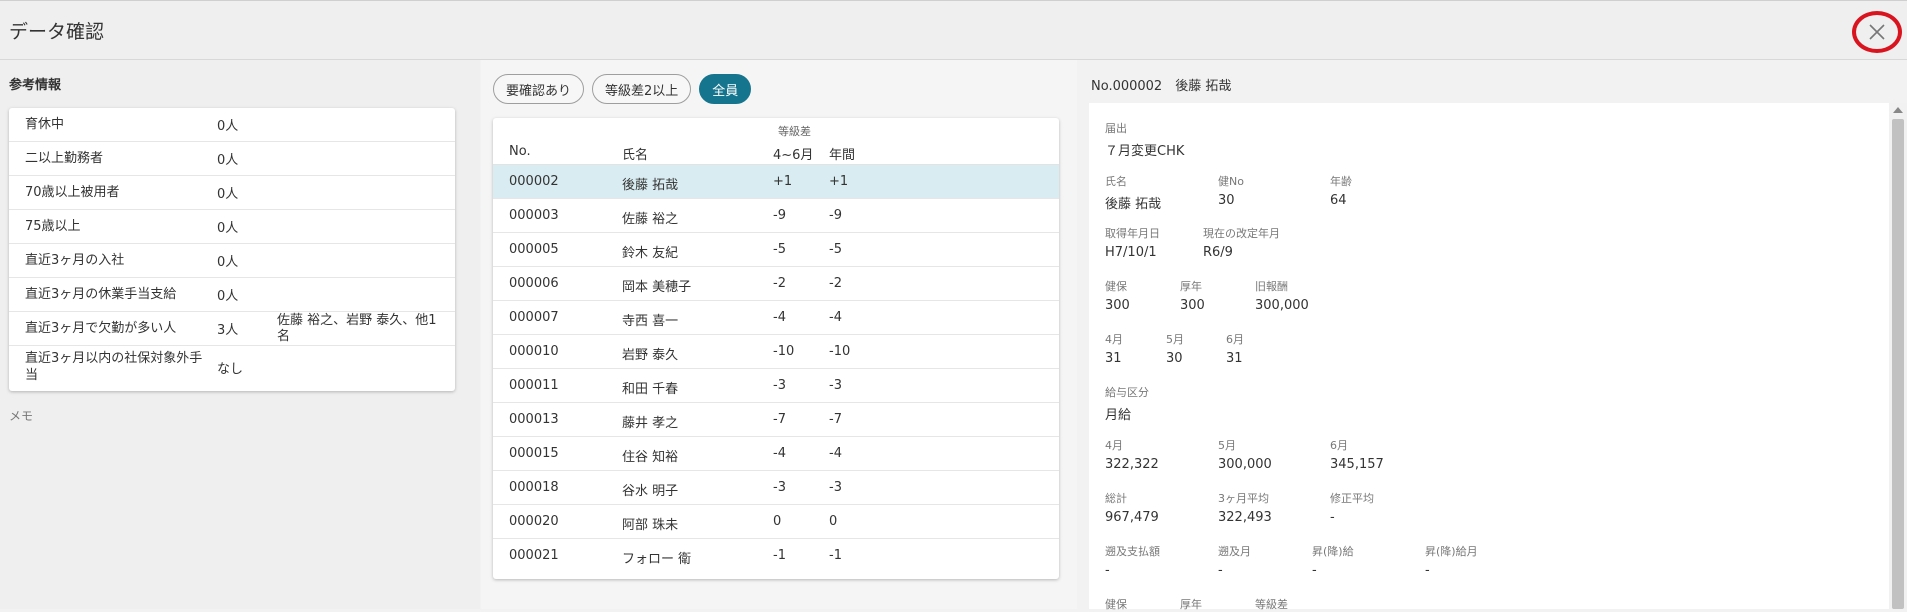  What do you see at coordinates (1877, 32) in the screenshot?
I see `close-button` at bounding box center [1877, 32].